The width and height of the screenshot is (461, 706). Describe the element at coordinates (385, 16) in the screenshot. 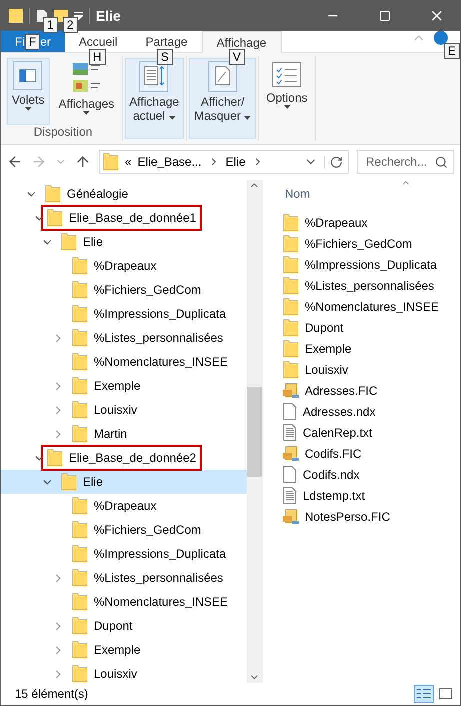

I see `maximize-icon` at that location.